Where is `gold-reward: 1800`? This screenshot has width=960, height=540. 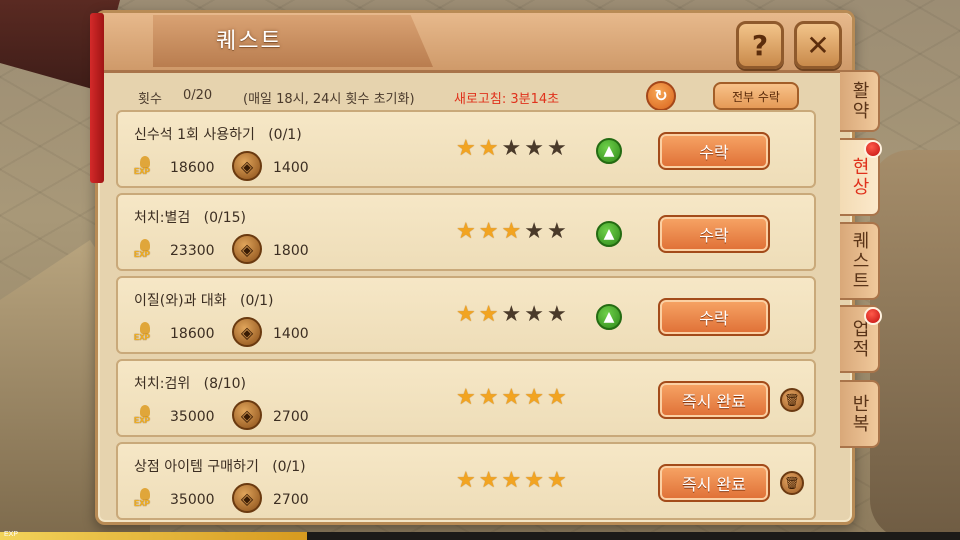 gold-reward: 1800 is located at coordinates (291, 251).